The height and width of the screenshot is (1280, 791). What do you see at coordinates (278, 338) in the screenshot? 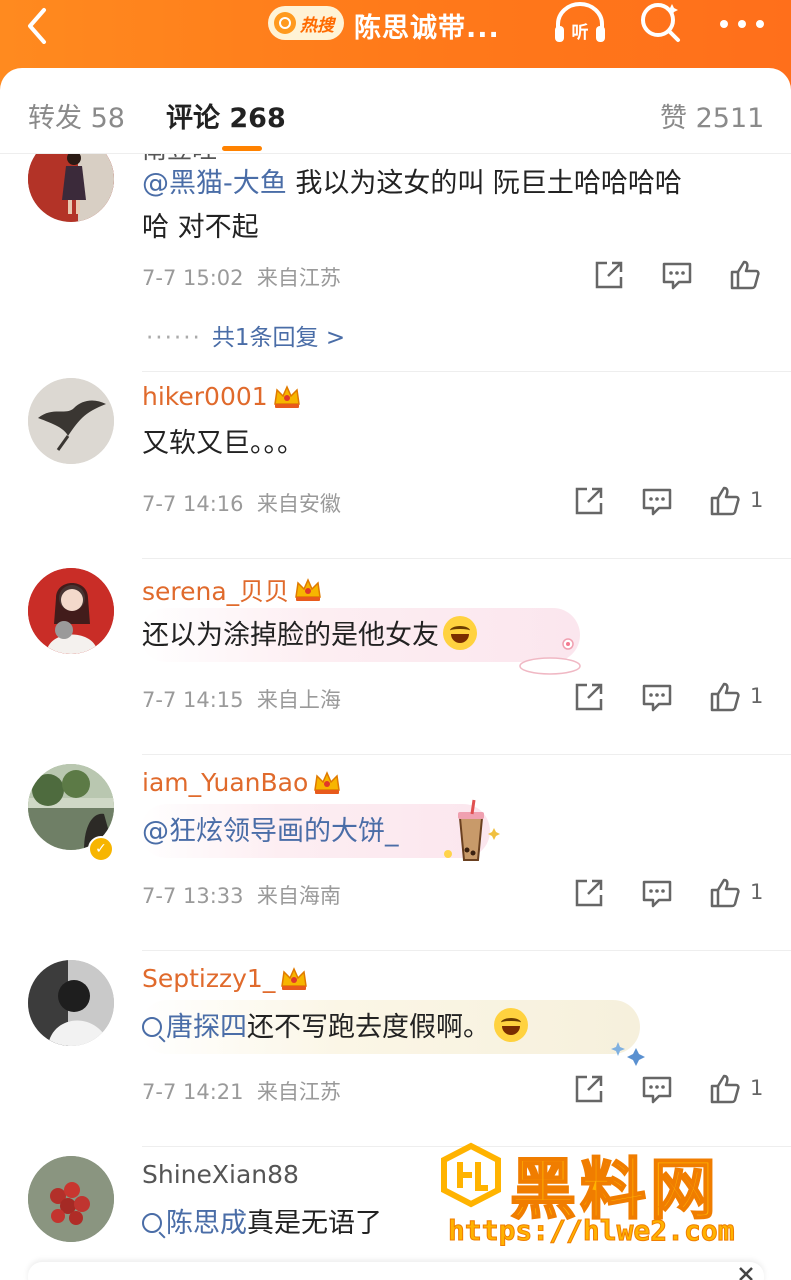
I see `replies-label: 共1条回复 >` at bounding box center [278, 338].